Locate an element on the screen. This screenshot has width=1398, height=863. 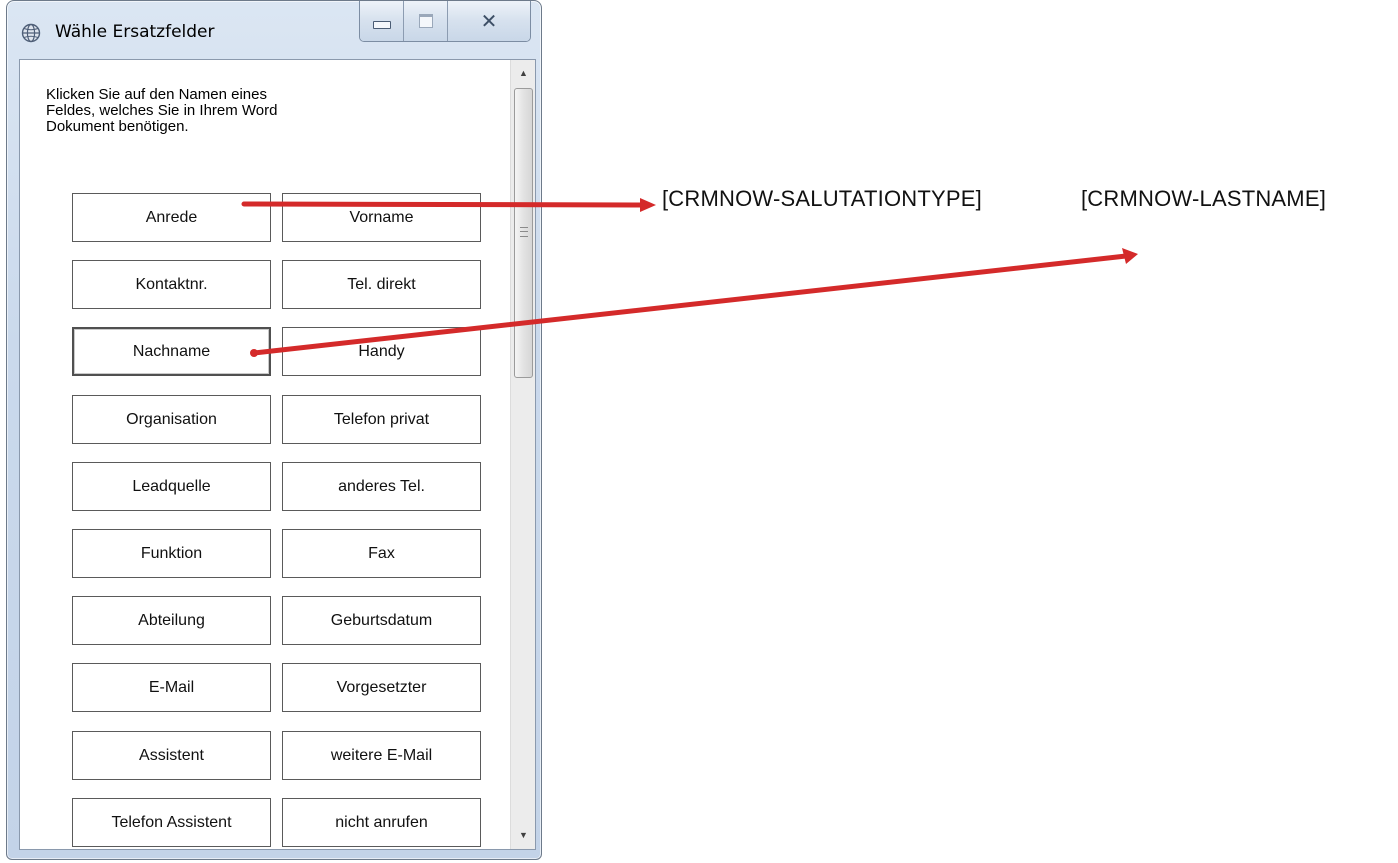
caption-buttons: ✕ is located at coordinates (445, 21).